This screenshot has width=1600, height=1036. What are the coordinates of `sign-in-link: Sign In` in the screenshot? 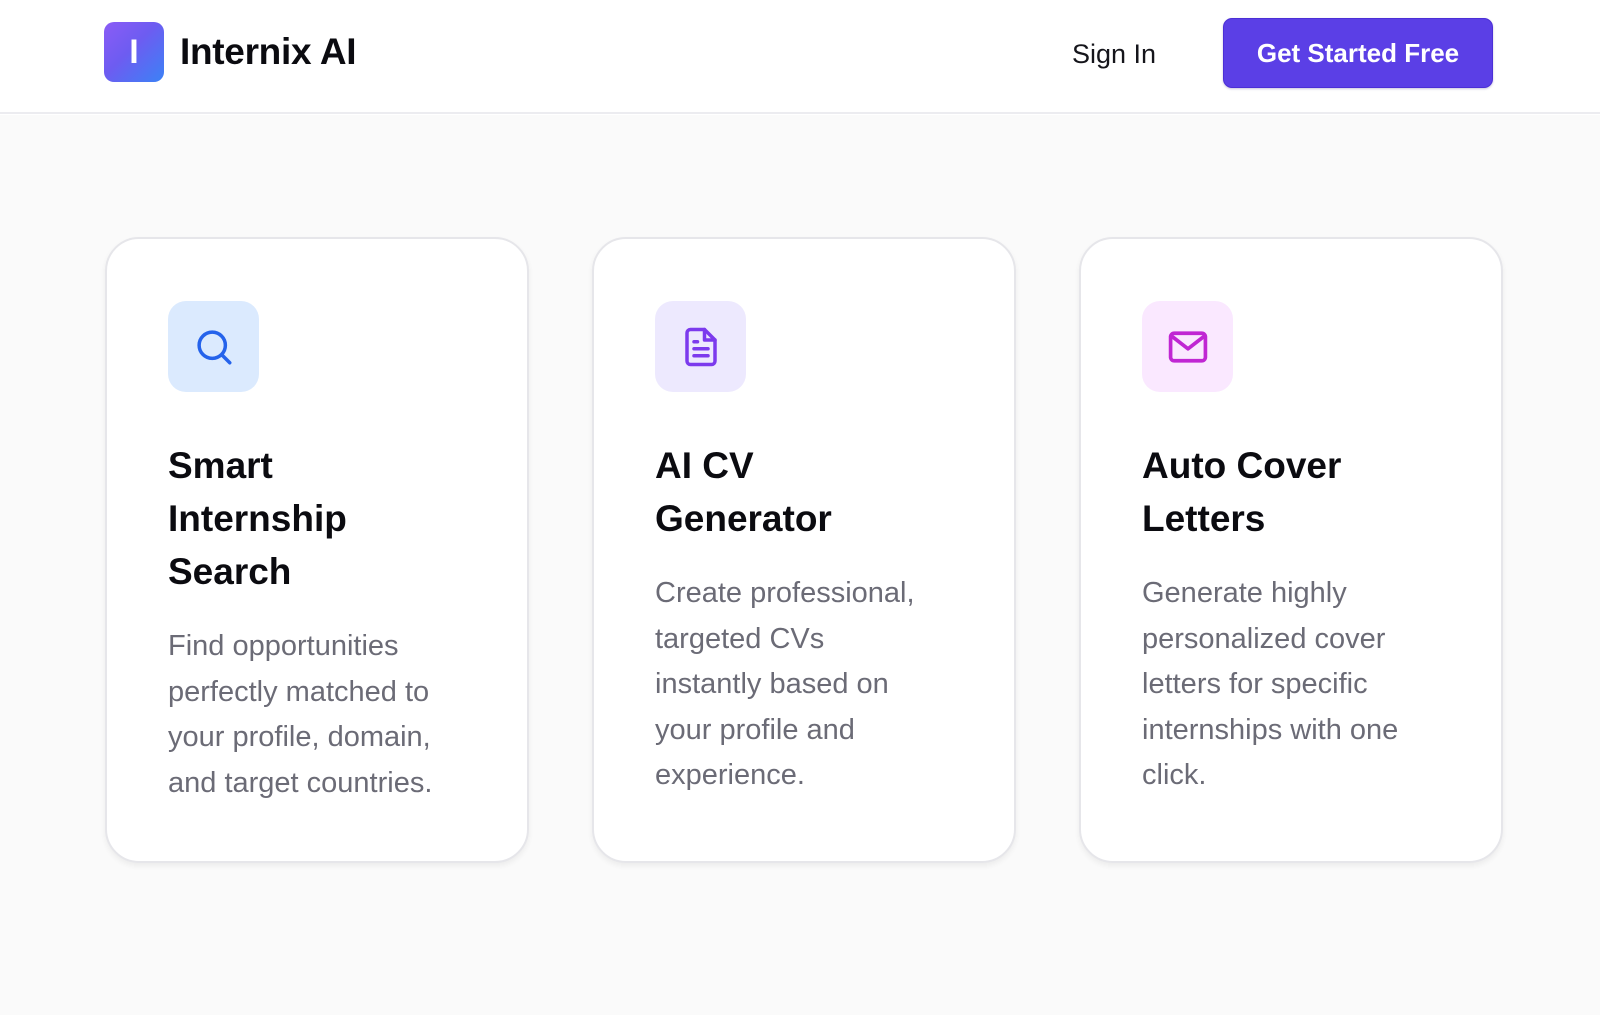 It's located at (1114, 54).